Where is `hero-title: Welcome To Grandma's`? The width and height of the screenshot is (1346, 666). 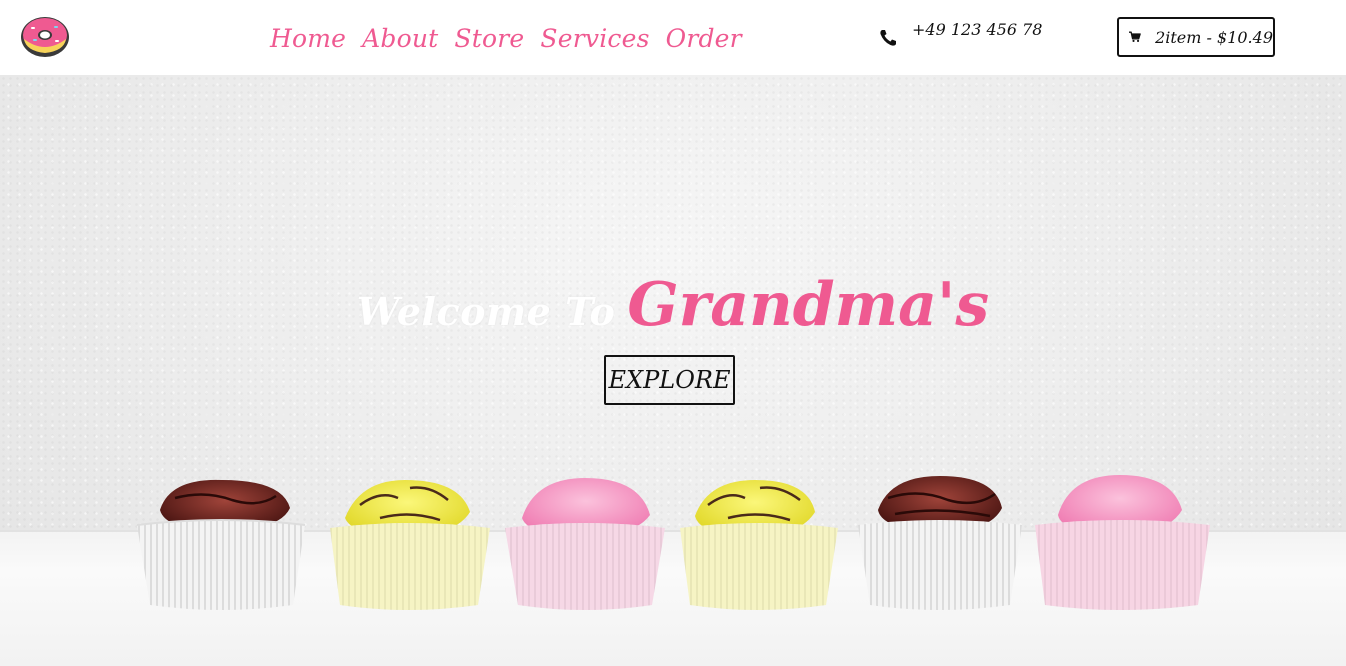
hero-title: Welcome To Grandma's is located at coordinates (673, 305).